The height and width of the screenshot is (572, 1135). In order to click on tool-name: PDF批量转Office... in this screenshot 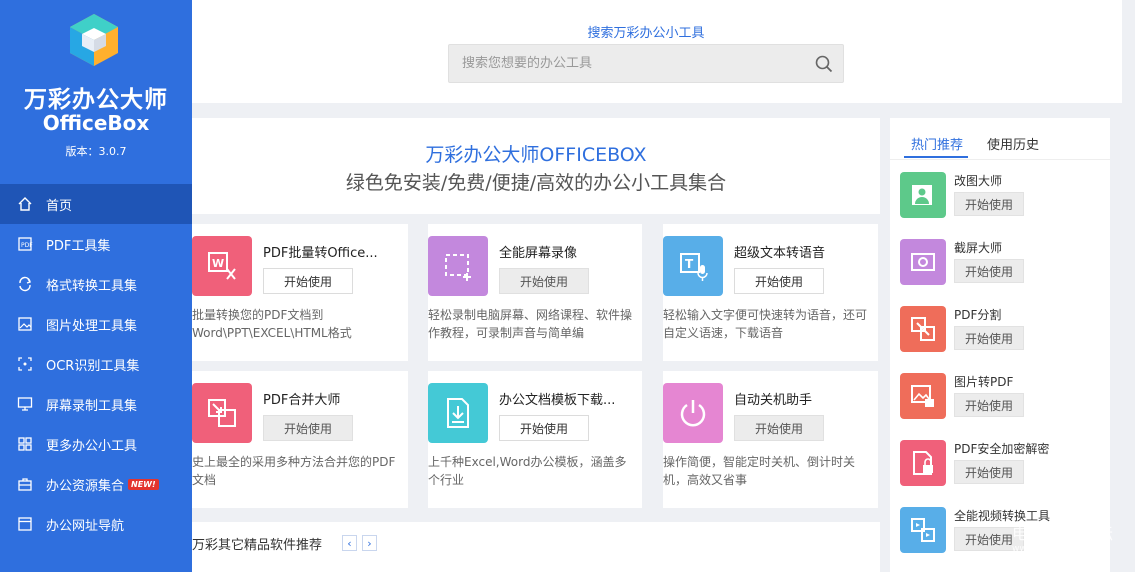, I will do `click(320, 253)`.